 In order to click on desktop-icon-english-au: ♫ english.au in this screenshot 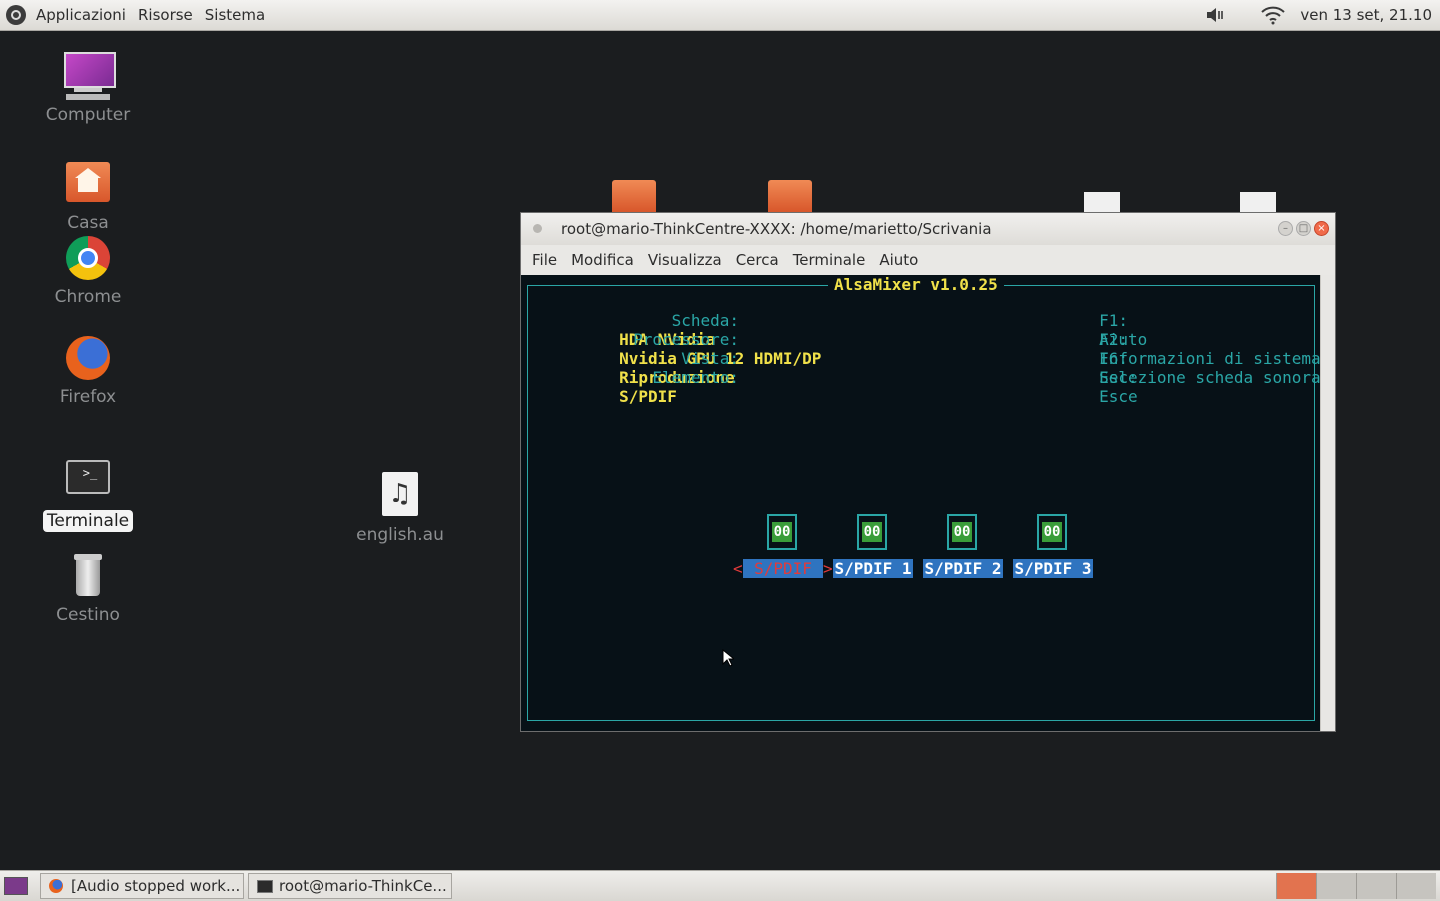, I will do `click(400, 508)`.